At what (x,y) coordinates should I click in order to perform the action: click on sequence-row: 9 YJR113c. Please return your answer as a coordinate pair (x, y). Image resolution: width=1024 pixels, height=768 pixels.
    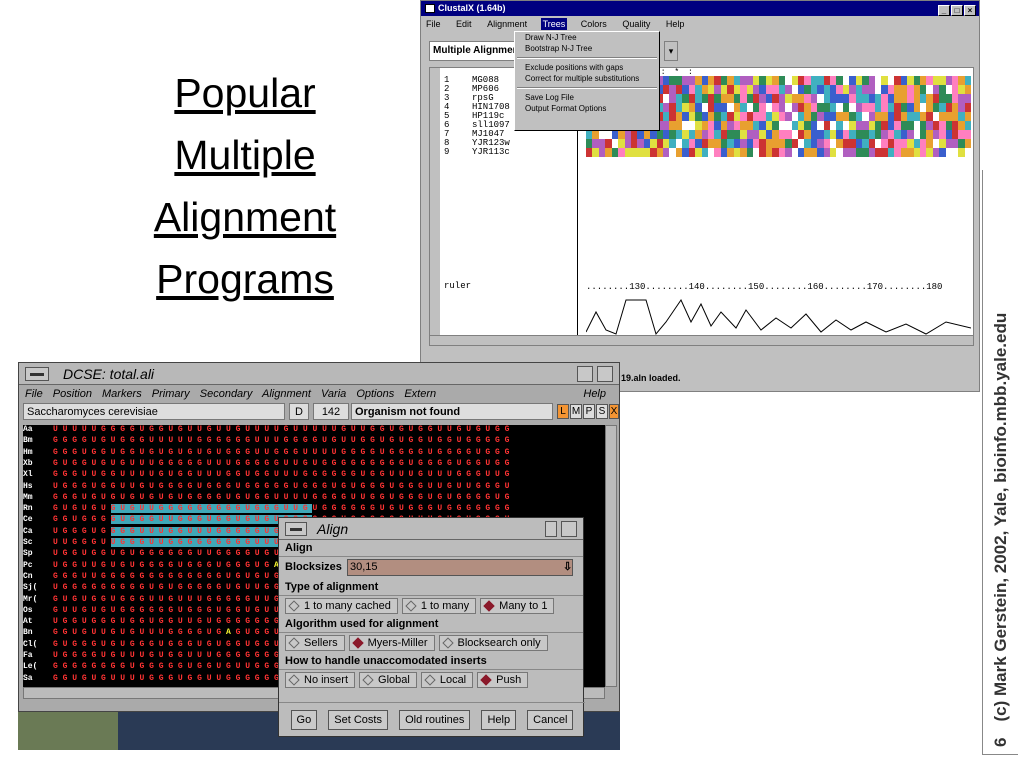
    Looking at the image, I should click on (477, 152).